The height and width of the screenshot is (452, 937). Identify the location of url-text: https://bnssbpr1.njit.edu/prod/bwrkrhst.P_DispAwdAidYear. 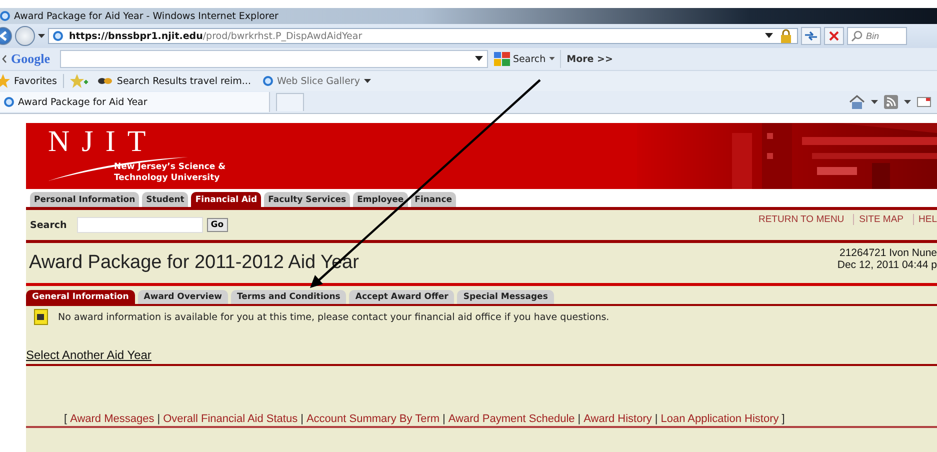
(215, 36).